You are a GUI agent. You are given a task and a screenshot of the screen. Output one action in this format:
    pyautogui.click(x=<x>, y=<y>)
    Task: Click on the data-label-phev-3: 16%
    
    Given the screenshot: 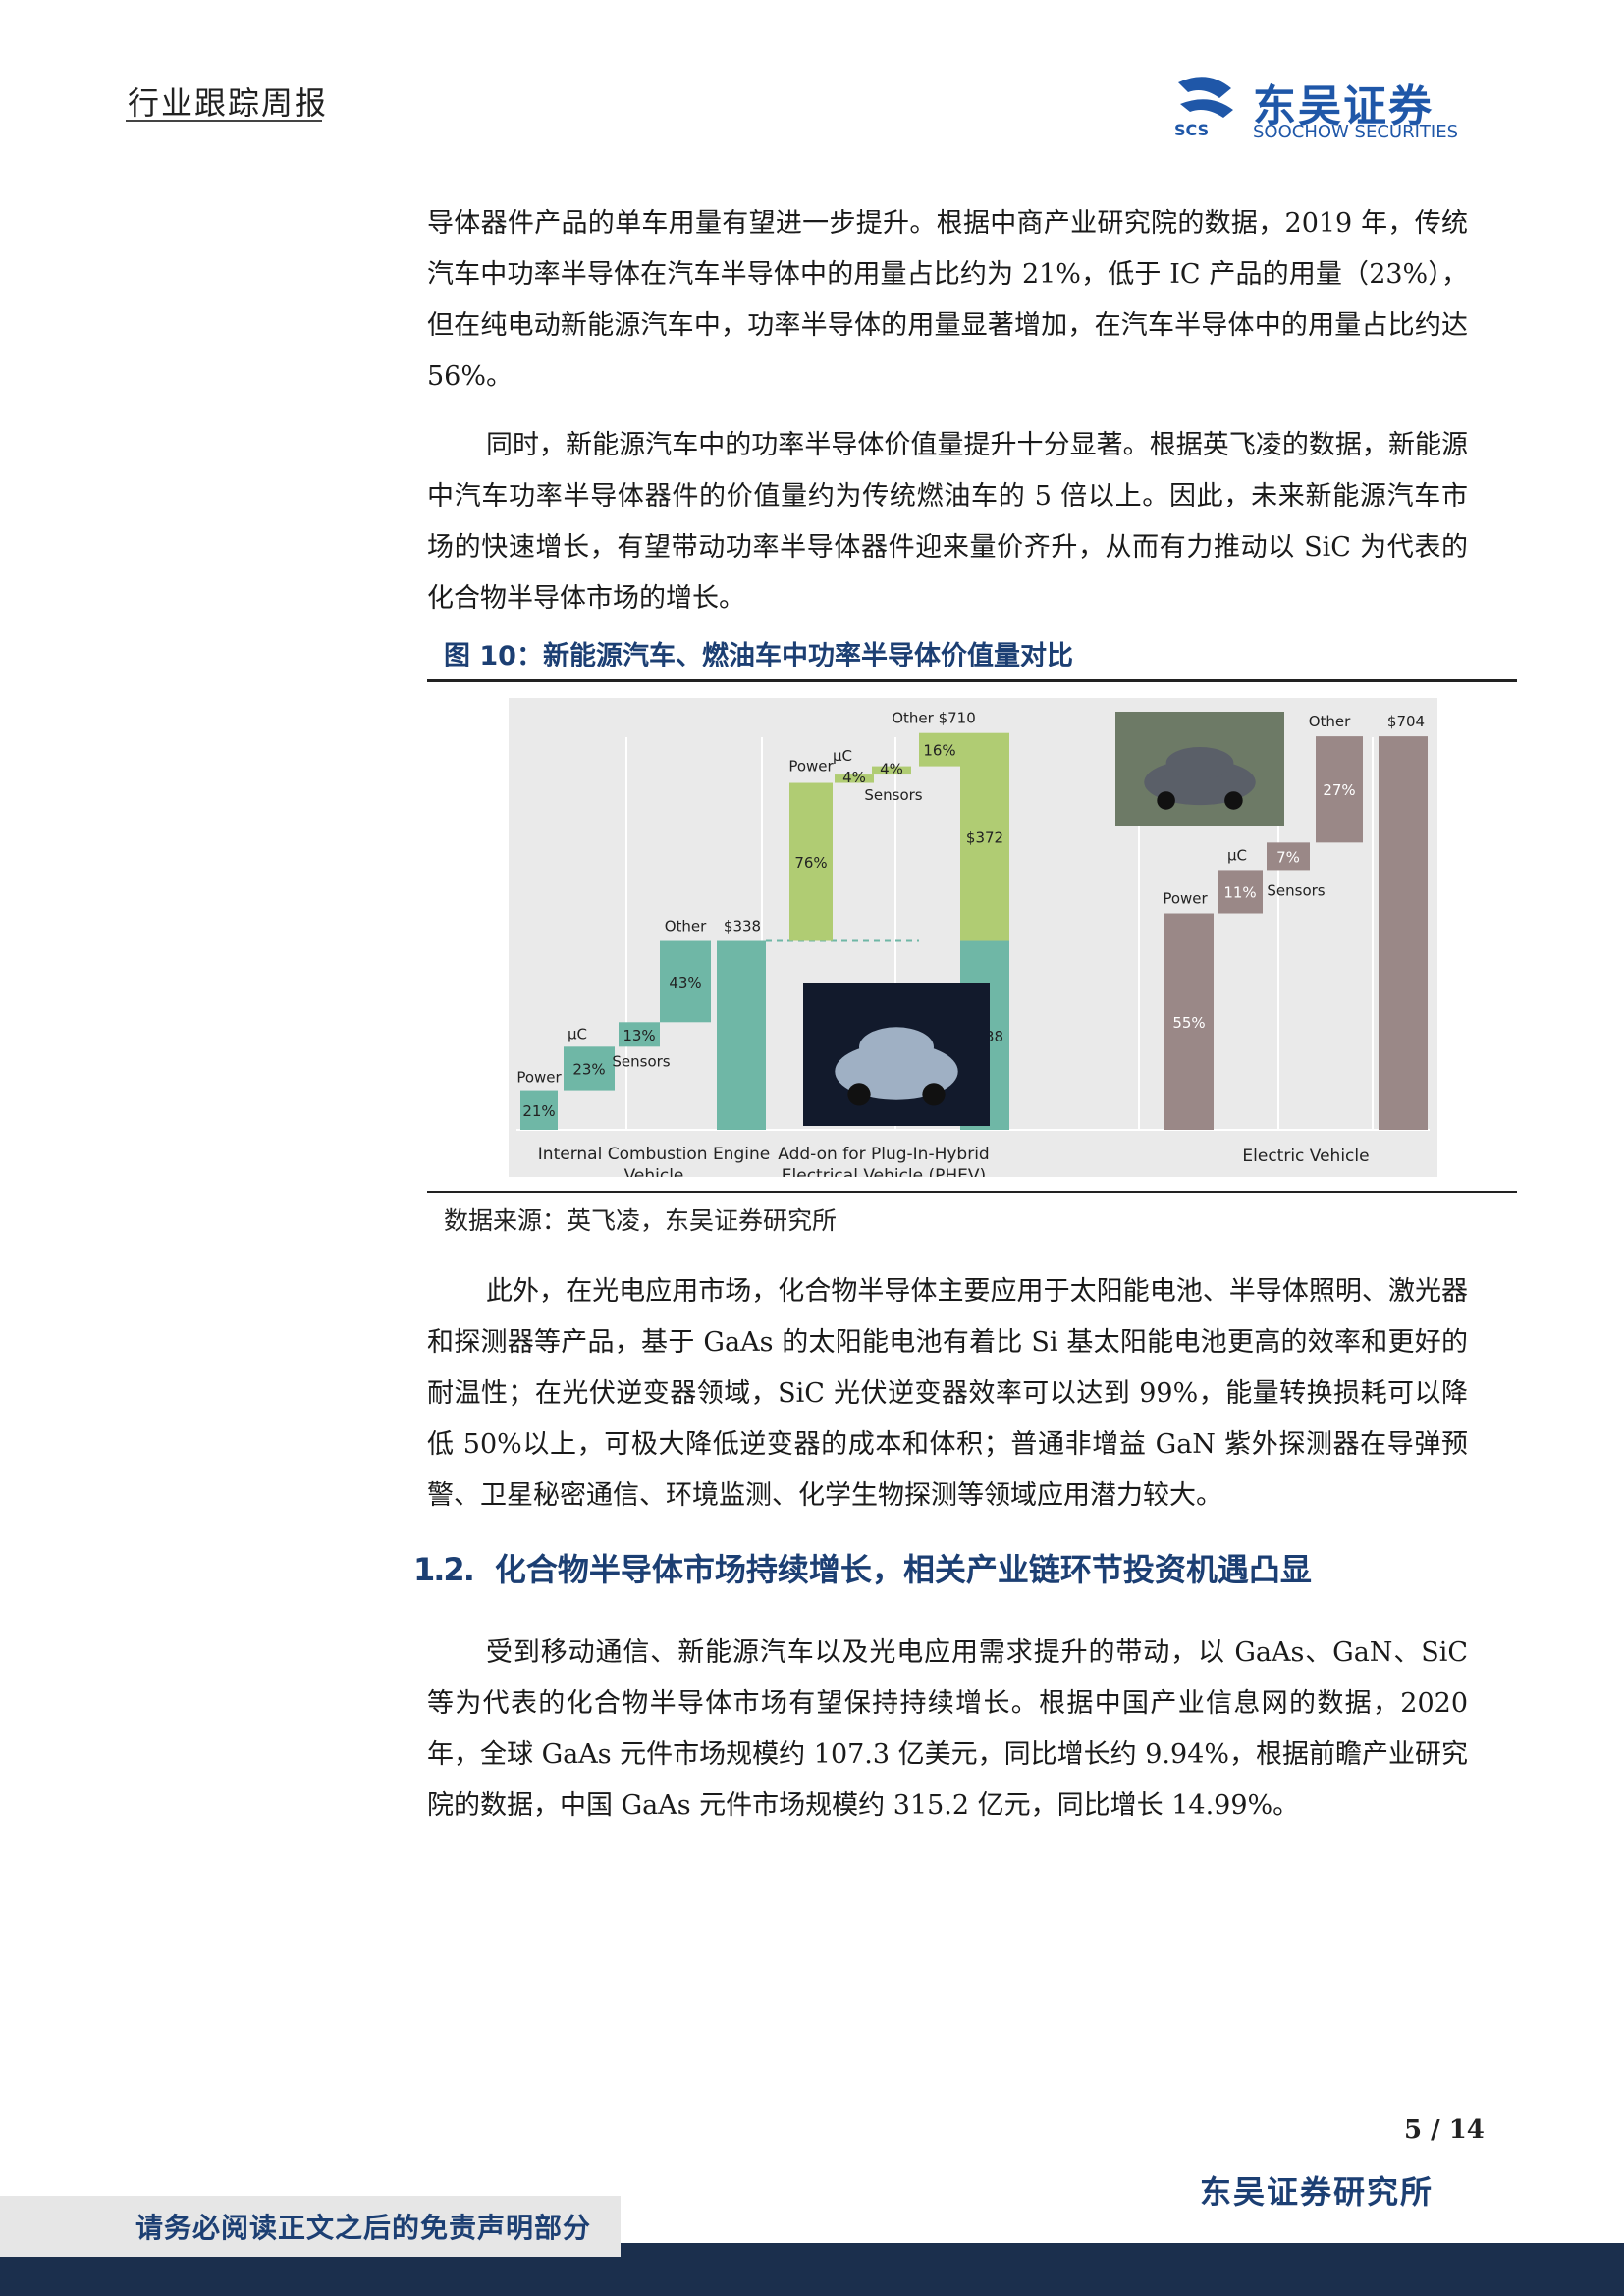 What is the action you would take?
    pyautogui.click(x=939, y=751)
    